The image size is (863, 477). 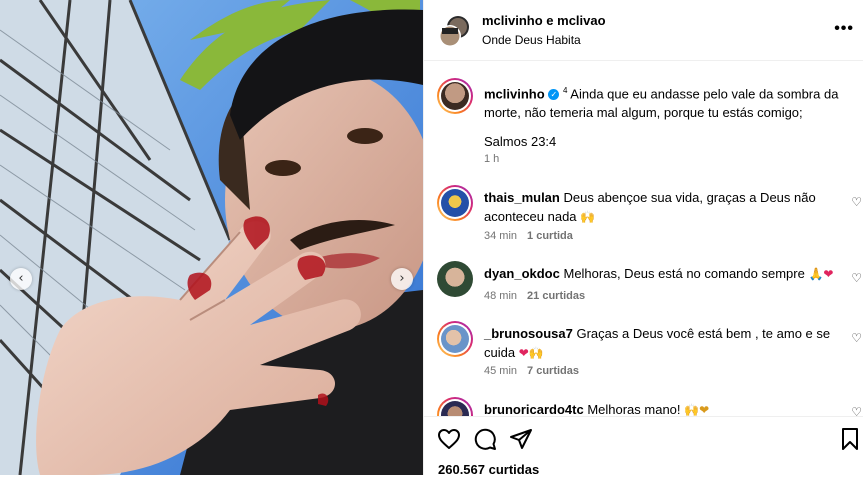 I want to click on comment-text: Melhoras, Deus está no comando sempre, so click(x=684, y=273).